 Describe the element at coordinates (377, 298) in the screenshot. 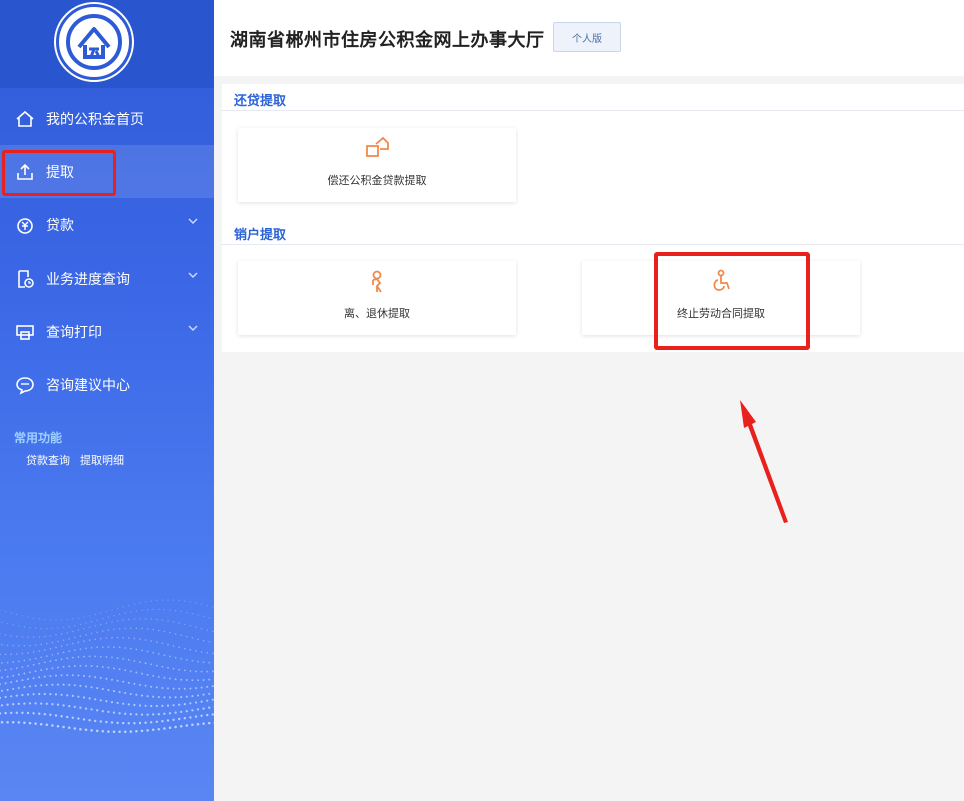

I see `card-retirement-withdraw: 离、退休提取` at that location.